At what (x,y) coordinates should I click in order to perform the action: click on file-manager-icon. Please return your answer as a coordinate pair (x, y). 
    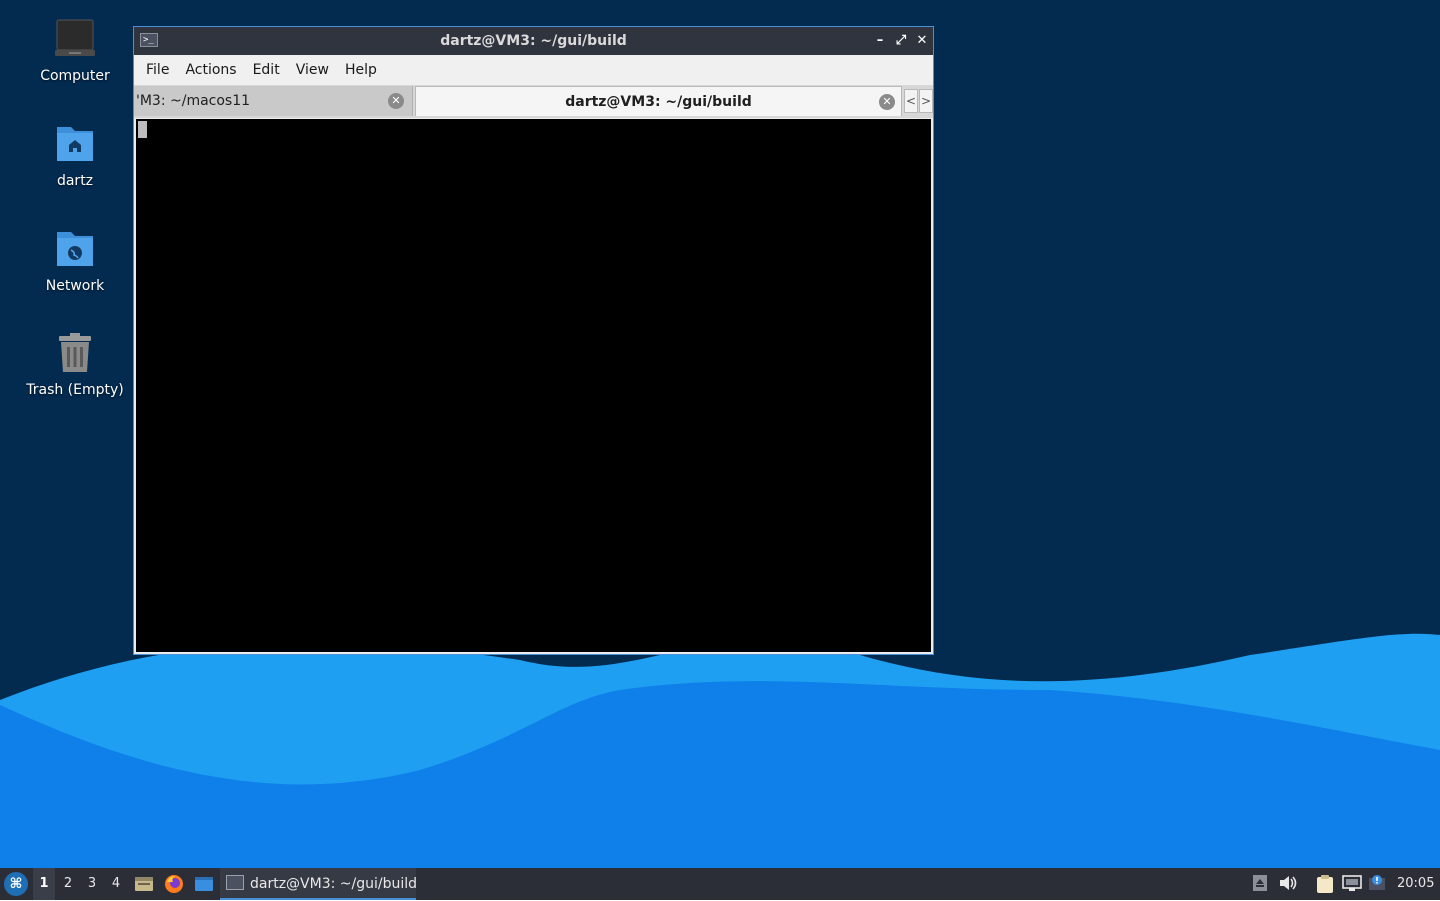
    Looking at the image, I should click on (144, 884).